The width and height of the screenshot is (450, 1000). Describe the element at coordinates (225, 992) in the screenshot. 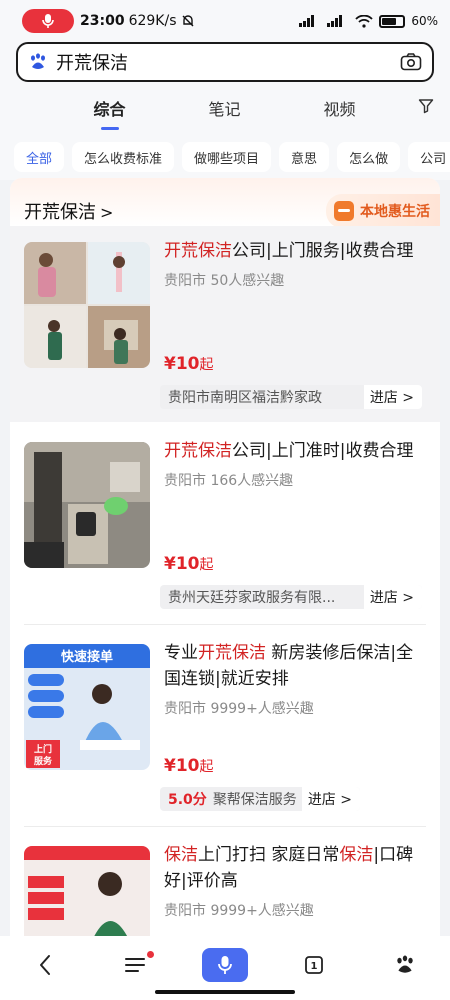

I see `home-indicator` at that location.